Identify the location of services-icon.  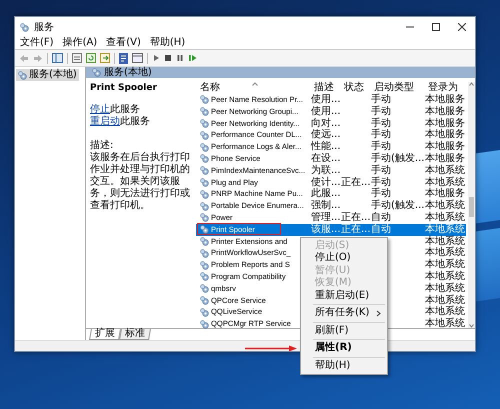
(22, 75).